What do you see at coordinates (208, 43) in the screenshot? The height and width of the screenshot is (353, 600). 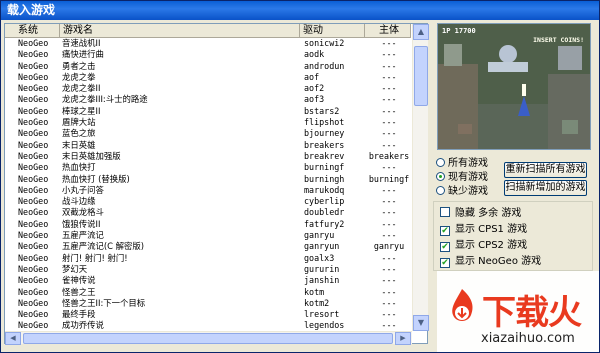 I see `table-row: NeoGeo 音速战机II sonicwi2 ---` at bounding box center [208, 43].